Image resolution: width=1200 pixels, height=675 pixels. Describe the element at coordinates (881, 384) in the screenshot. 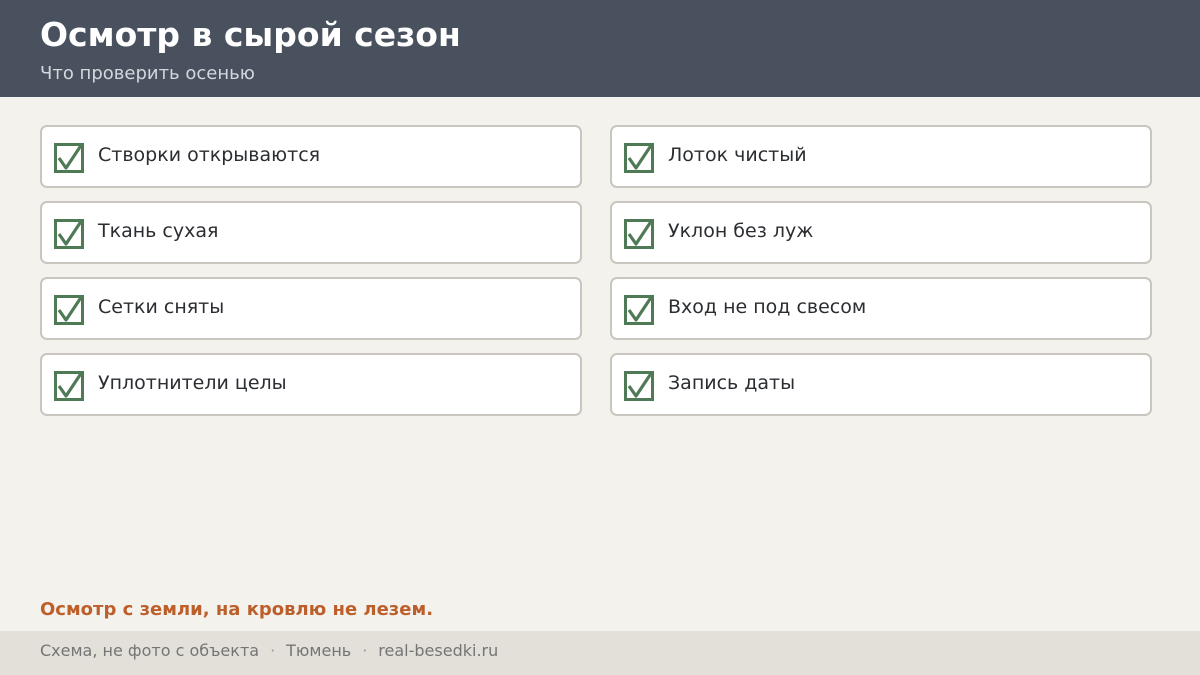

I see `checklist-item: Запись даты` at that location.